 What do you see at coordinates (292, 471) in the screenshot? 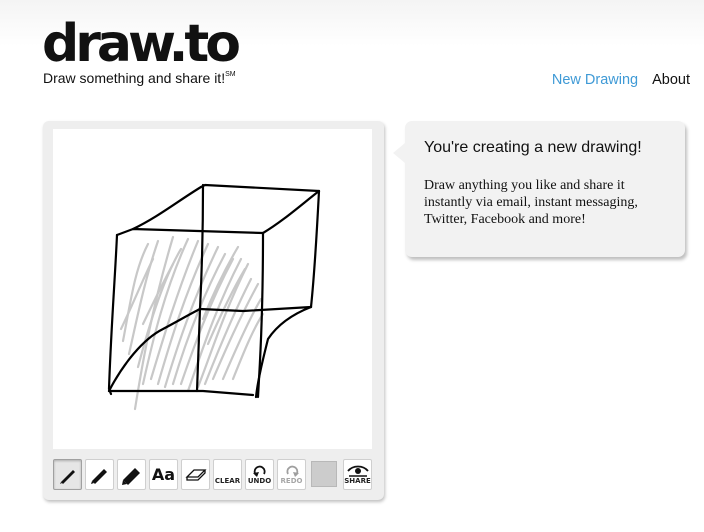
I see `redo-icon` at bounding box center [292, 471].